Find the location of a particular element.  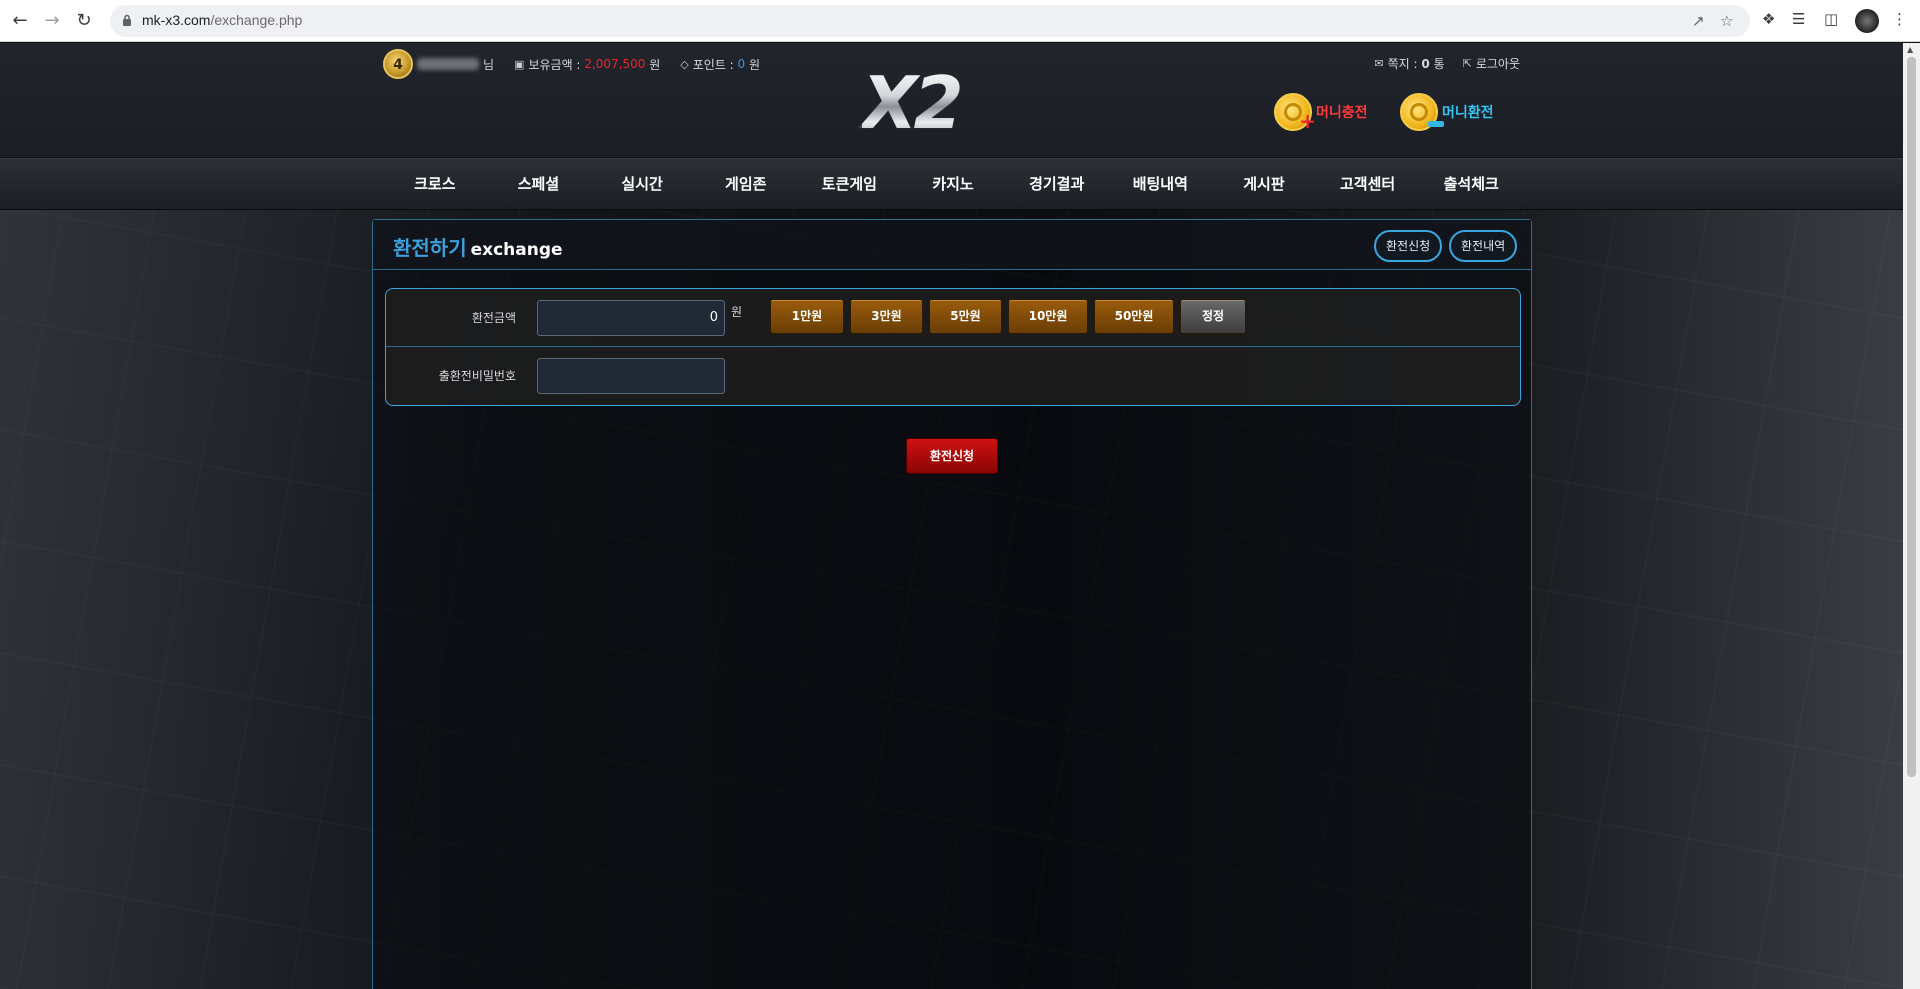

bookmark-star-icon: ☆ is located at coordinates (1726, 21).